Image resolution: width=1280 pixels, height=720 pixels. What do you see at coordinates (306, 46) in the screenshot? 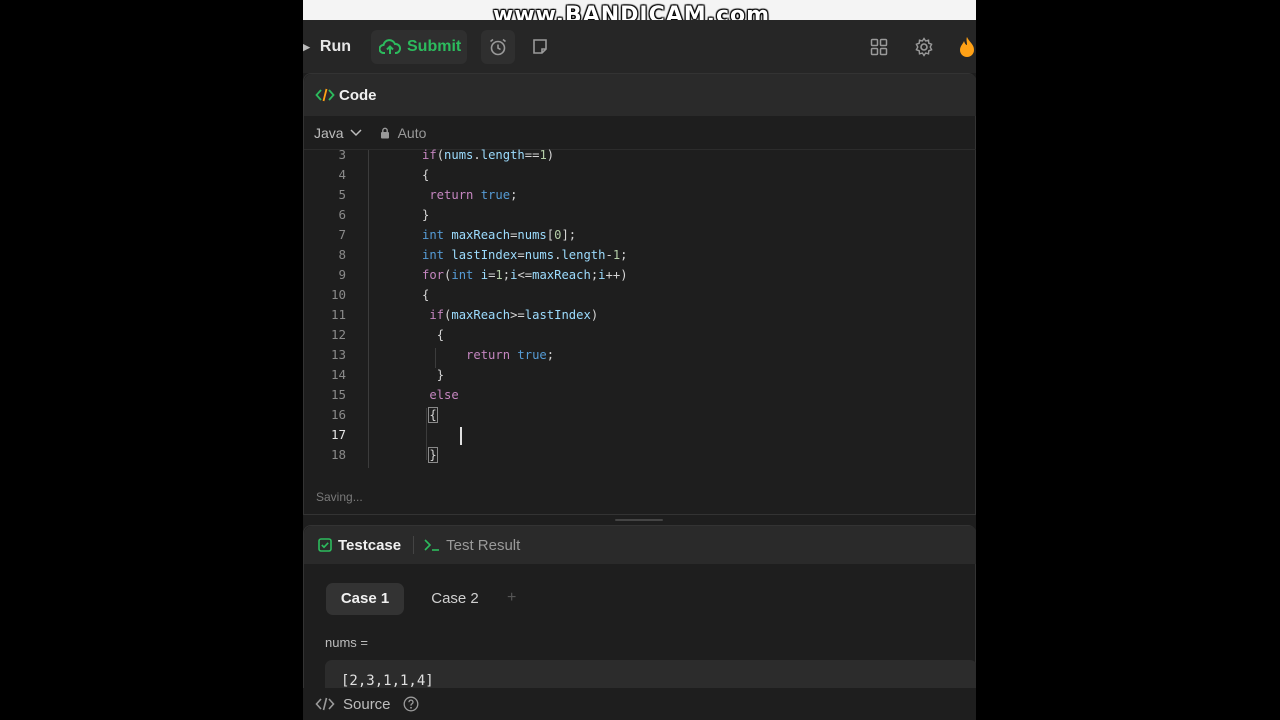
I see `caret-right-icon: ▶` at bounding box center [306, 46].